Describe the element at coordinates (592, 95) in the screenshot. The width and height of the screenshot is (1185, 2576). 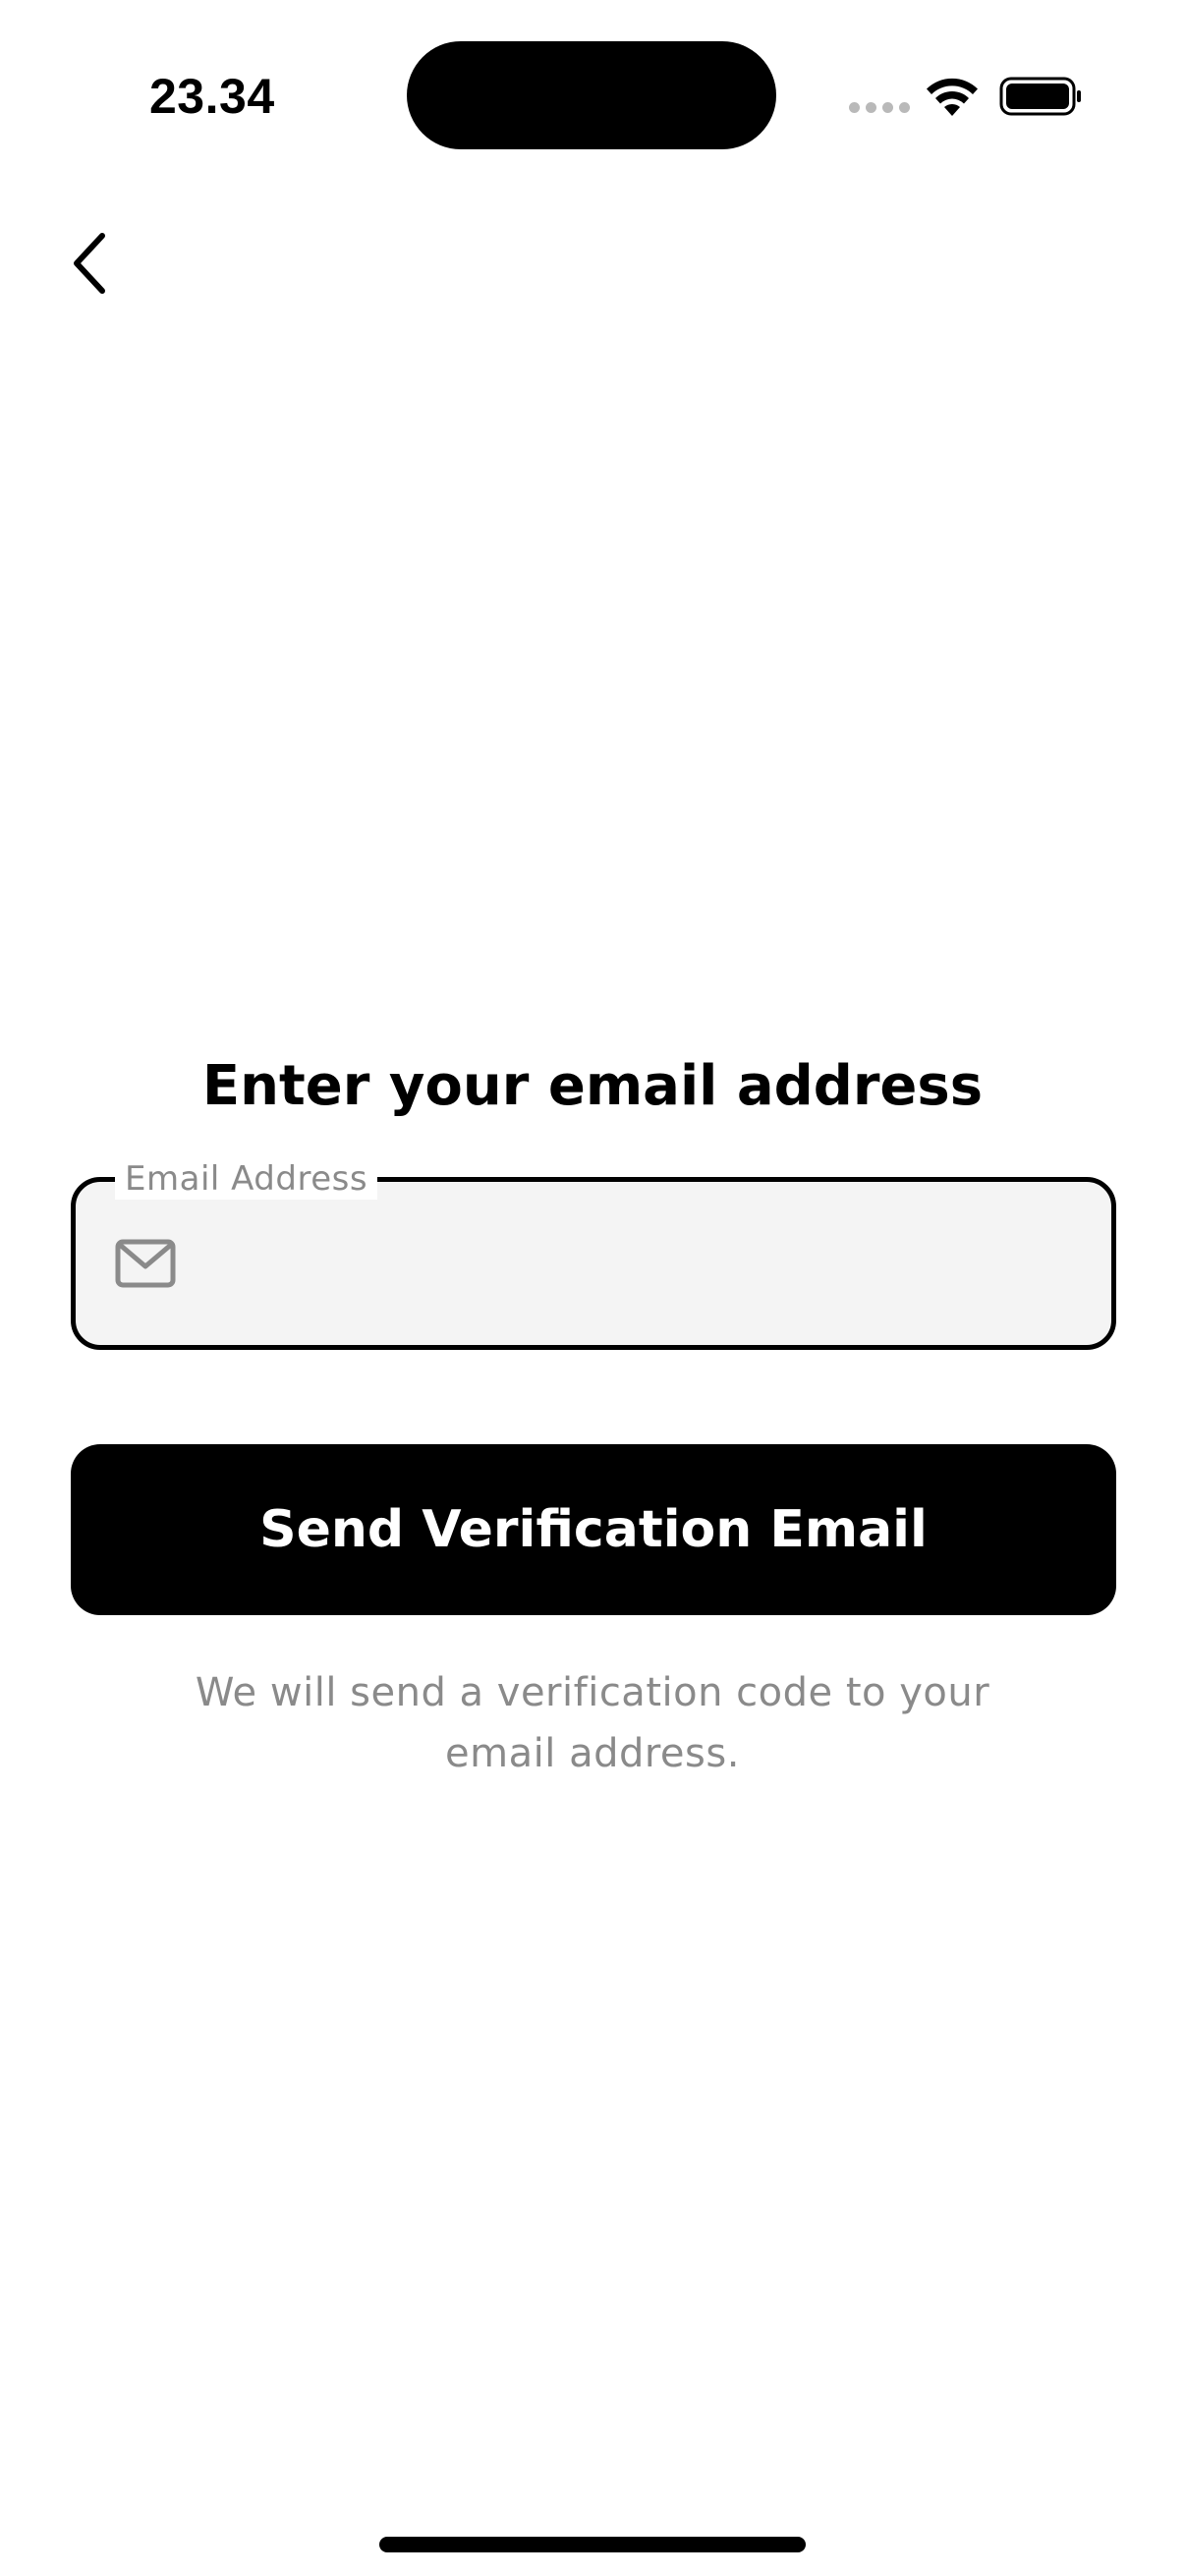
I see `dynamic-island` at that location.